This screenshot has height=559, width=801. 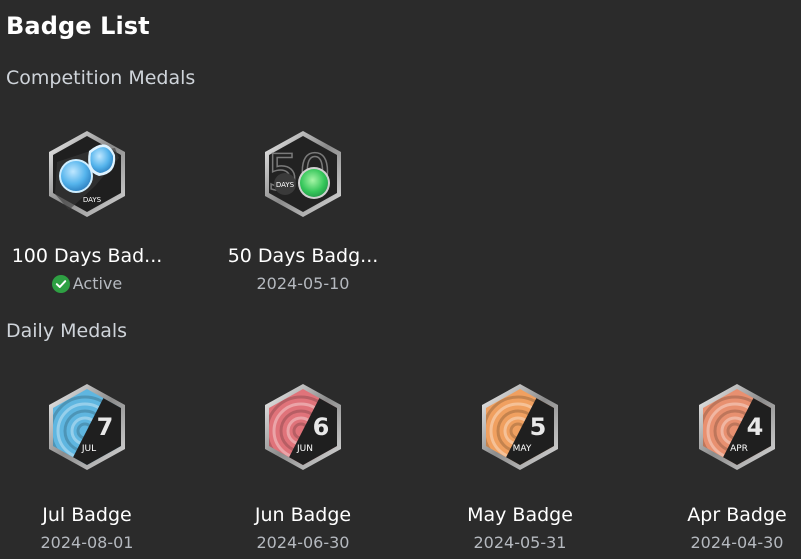 I want to click on medal-number: 6, so click(x=321, y=427).